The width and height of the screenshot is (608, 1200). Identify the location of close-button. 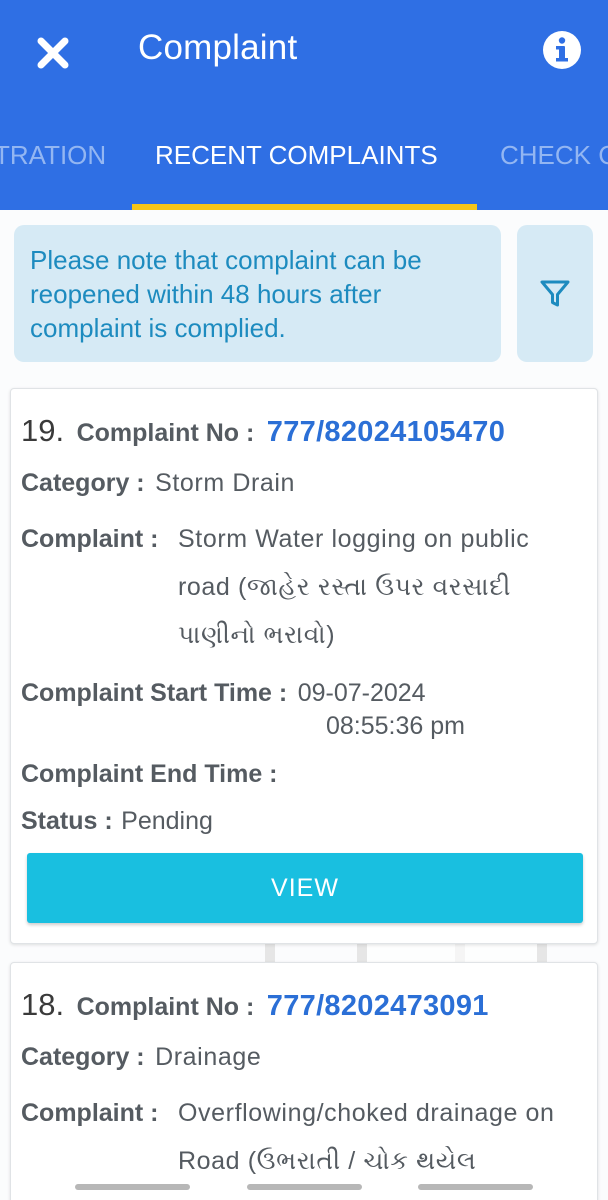
(53, 53).